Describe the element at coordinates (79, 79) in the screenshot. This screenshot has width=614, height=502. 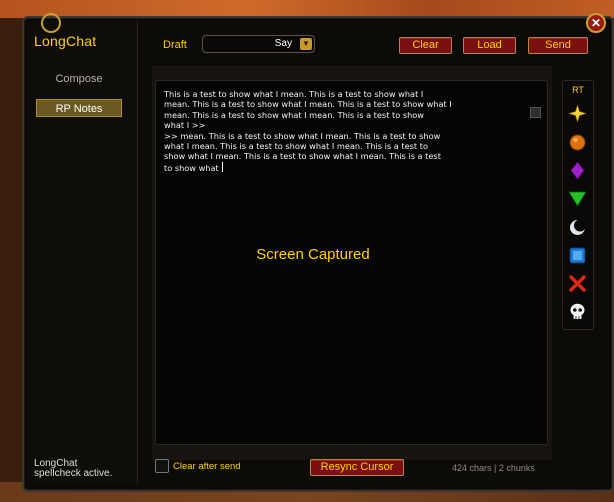
I see `sidebar-item-compose: Compose` at that location.